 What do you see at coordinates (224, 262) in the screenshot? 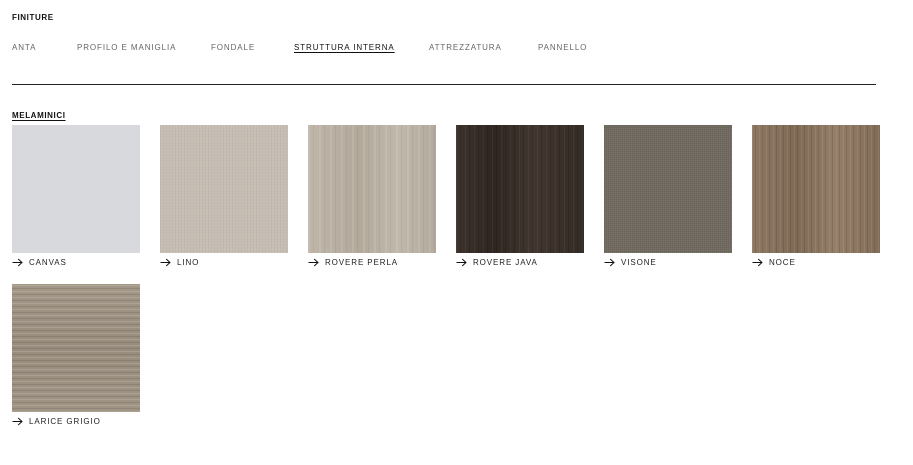
I see `swatch-caption: LINO` at bounding box center [224, 262].